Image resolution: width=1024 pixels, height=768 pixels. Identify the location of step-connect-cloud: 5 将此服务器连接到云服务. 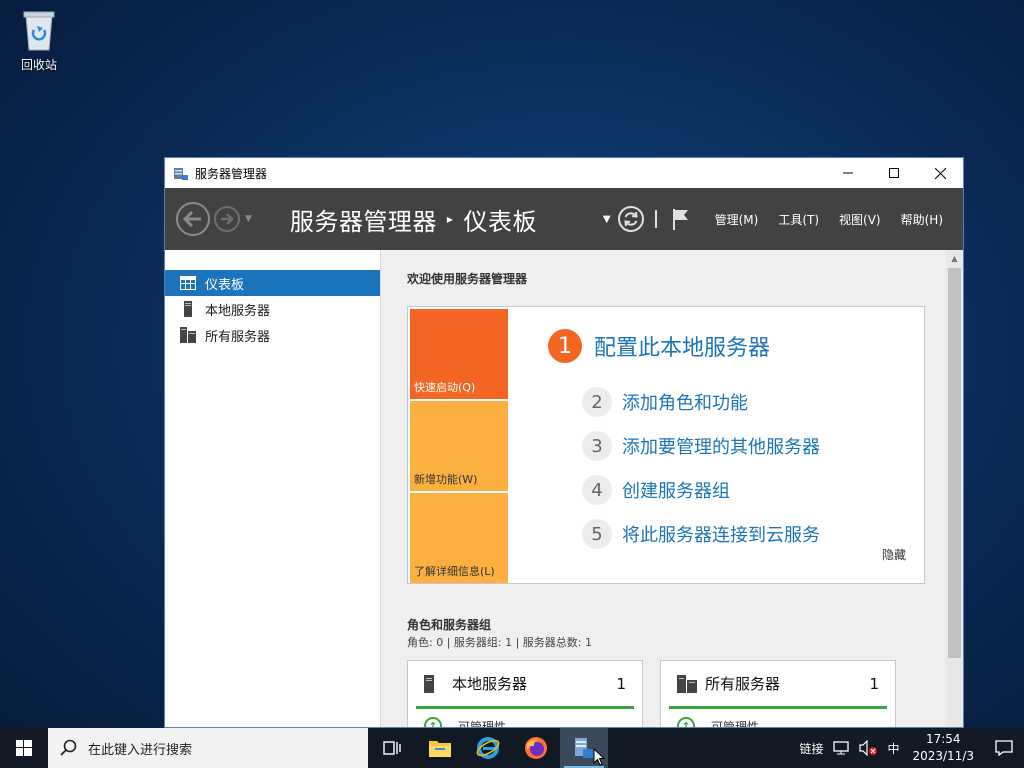
(701, 534).